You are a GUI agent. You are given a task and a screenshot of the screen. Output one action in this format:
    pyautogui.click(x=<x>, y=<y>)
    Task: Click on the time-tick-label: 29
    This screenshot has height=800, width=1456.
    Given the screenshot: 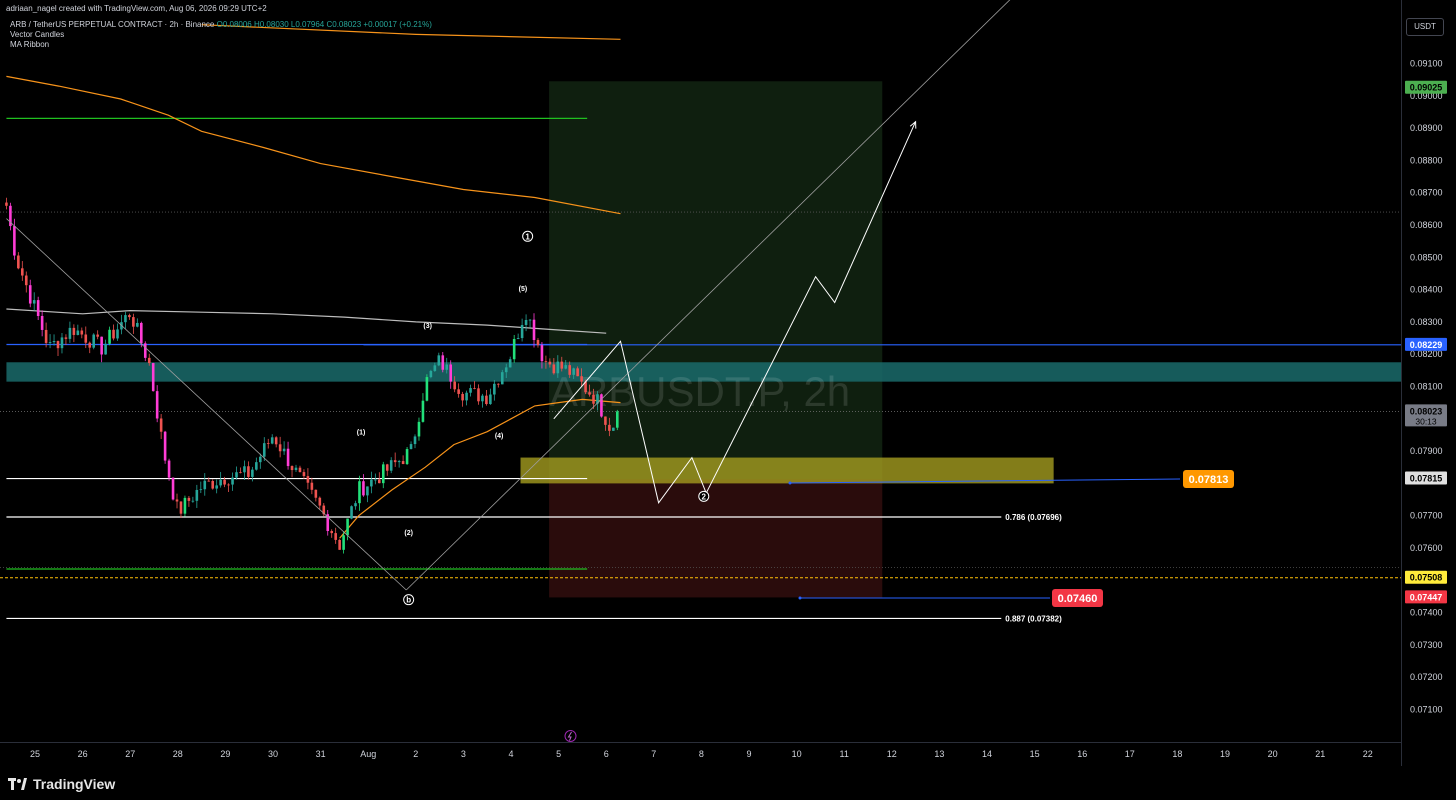 What is the action you would take?
    pyautogui.click(x=225, y=754)
    